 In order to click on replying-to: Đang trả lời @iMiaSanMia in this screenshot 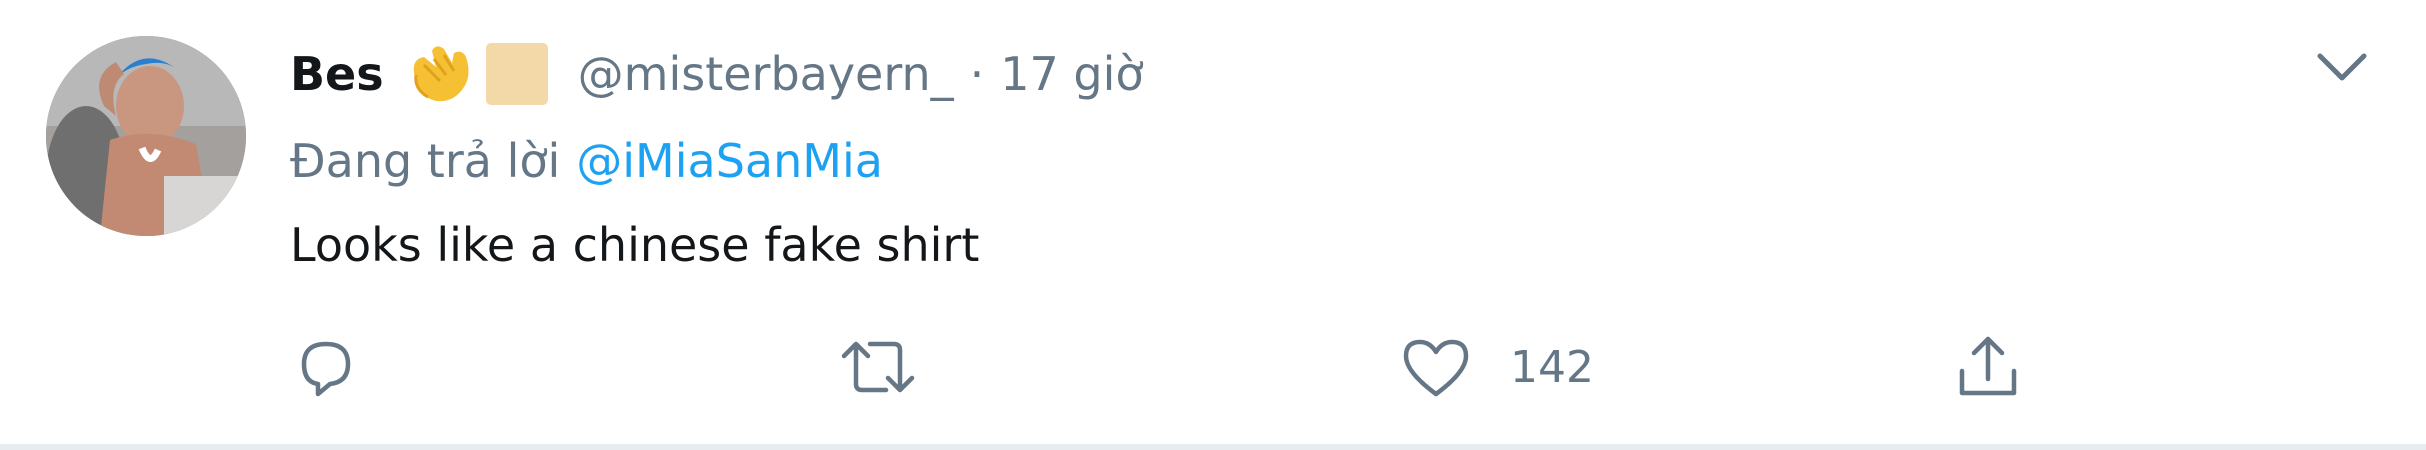, I will do `click(586, 161)`.